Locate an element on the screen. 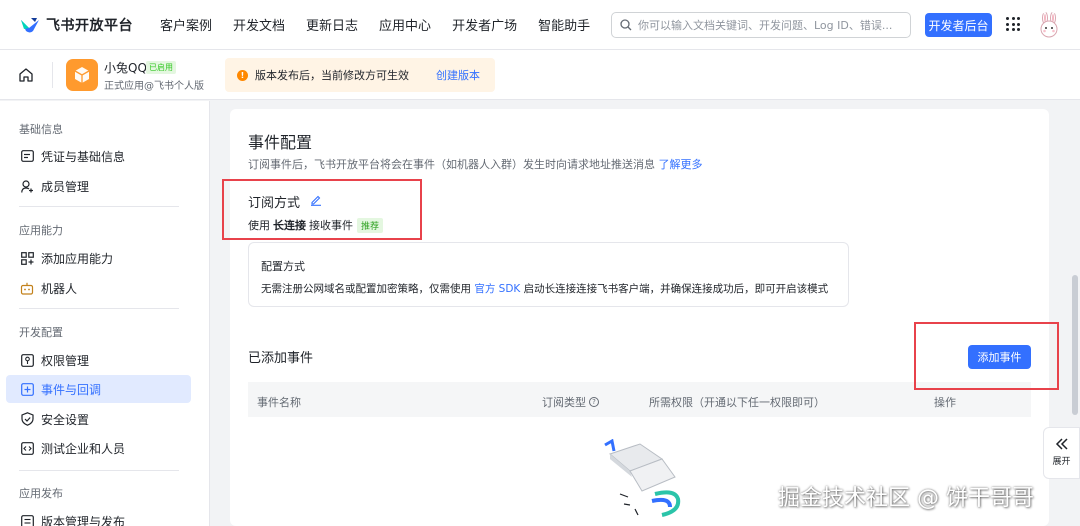 This screenshot has width=1080, height=526. event-icon is located at coordinates (27, 389).